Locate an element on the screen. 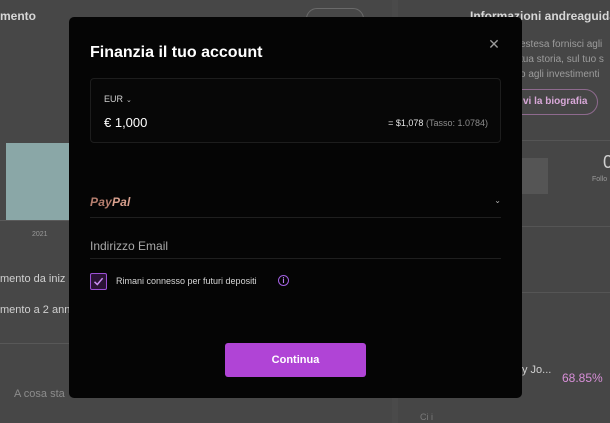 This screenshot has width=610, height=423. remember-label: Rimani connesso per futuri depositi is located at coordinates (186, 281).